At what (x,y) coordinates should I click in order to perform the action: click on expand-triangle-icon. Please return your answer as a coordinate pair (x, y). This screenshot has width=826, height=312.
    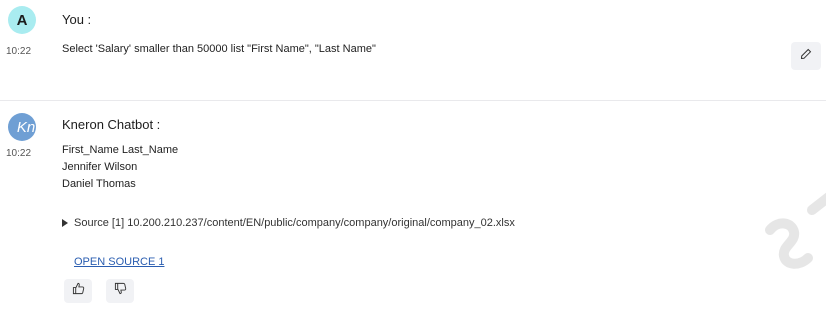
    Looking at the image, I should click on (65, 223).